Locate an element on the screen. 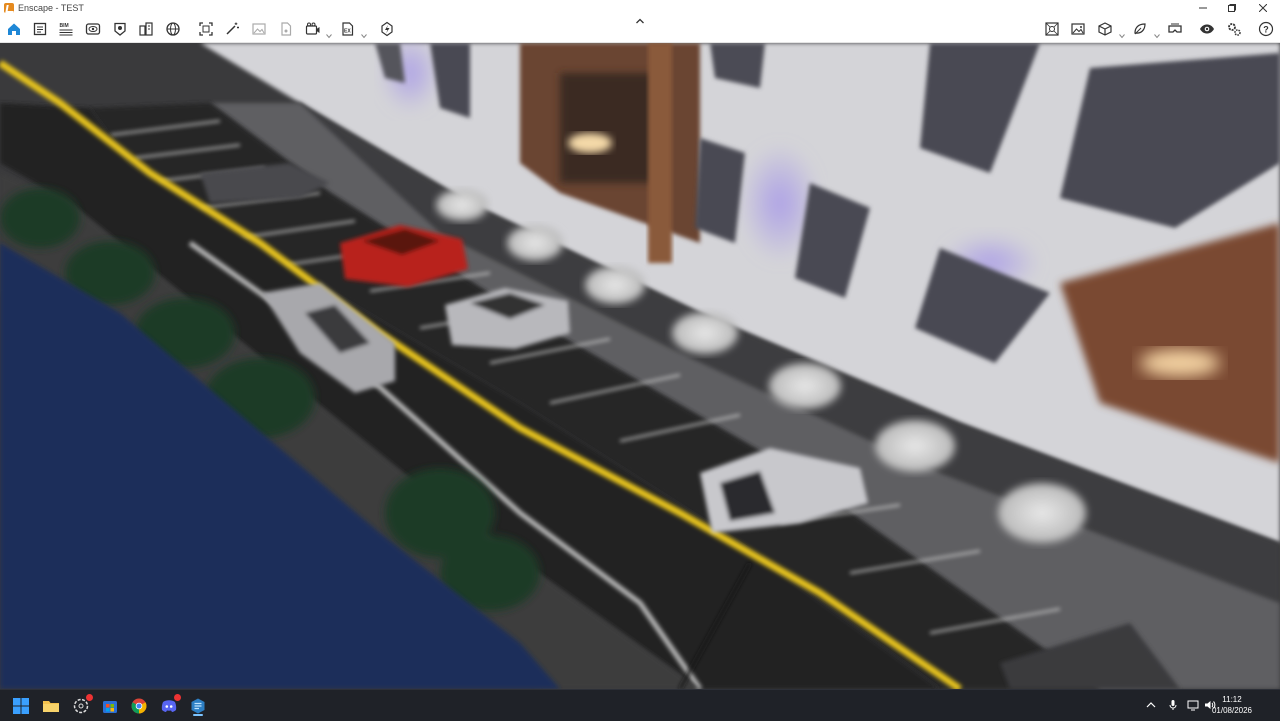 The height and width of the screenshot is (721, 1280). discord-badge is located at coordinates (177, 697).